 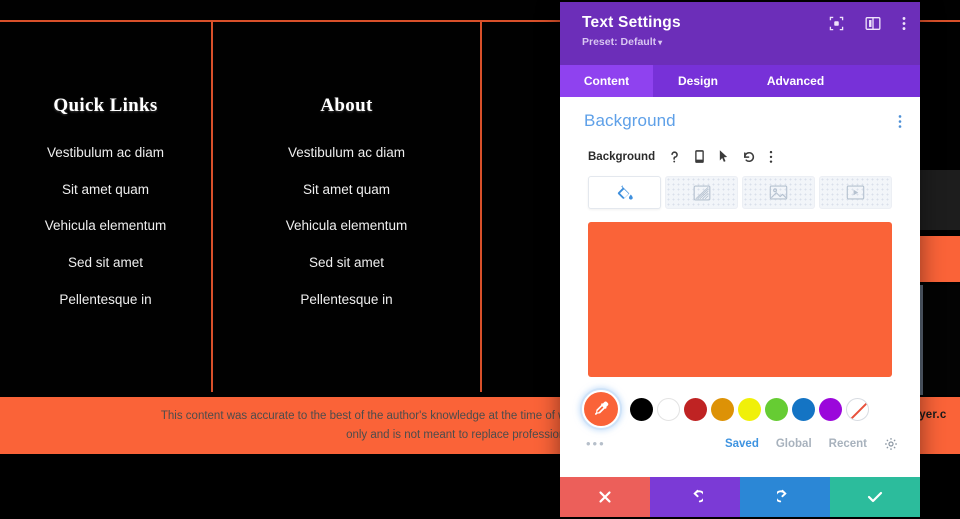 What do you see at coordinates (695, 409) in the screenshot?
I see `palette-swatch-red` at bounding box center [695, 409].